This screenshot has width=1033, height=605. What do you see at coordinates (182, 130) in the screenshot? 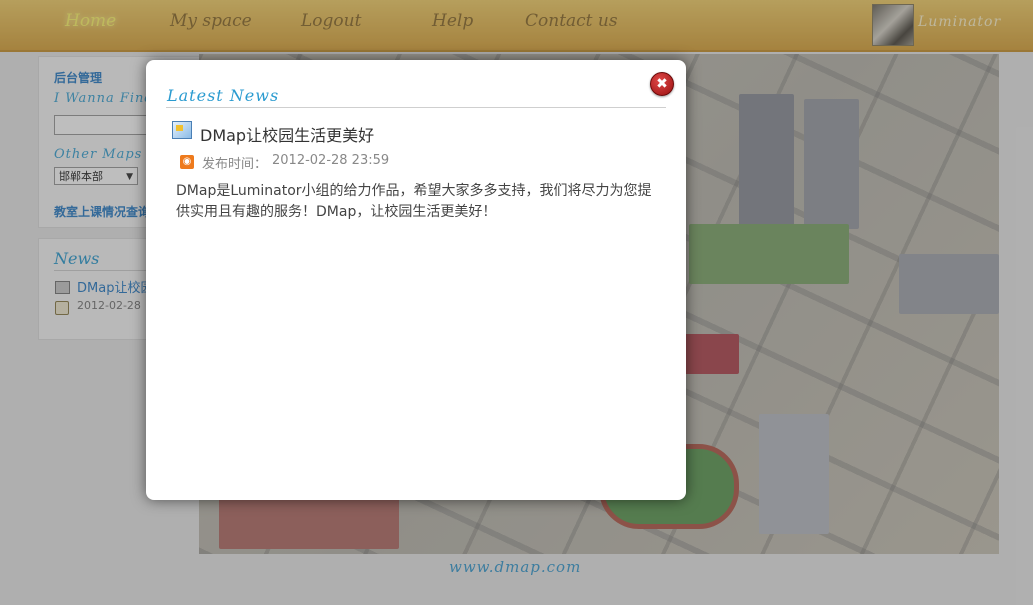
I see `picture-icon` at bounding box center [182, 130].